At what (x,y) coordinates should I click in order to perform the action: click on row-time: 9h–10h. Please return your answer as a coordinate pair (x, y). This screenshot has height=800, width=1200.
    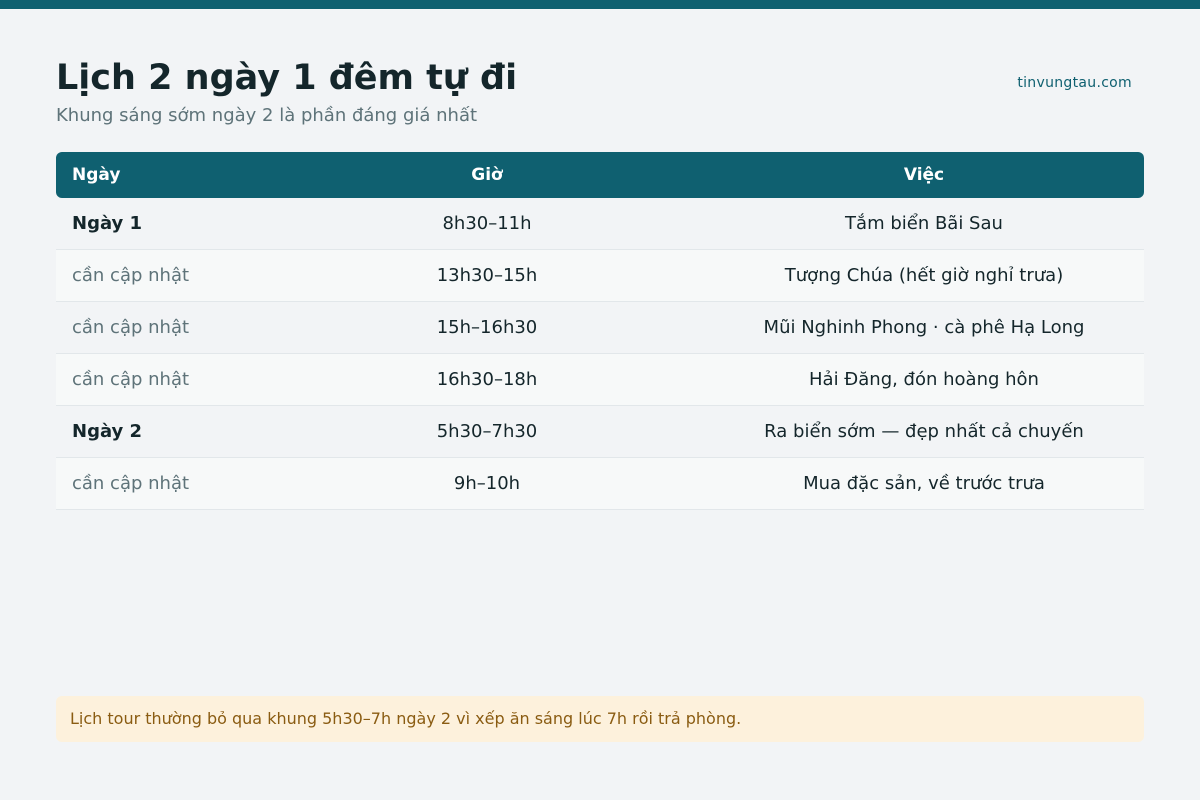
    Looking at the image, I should click on (487, 483).